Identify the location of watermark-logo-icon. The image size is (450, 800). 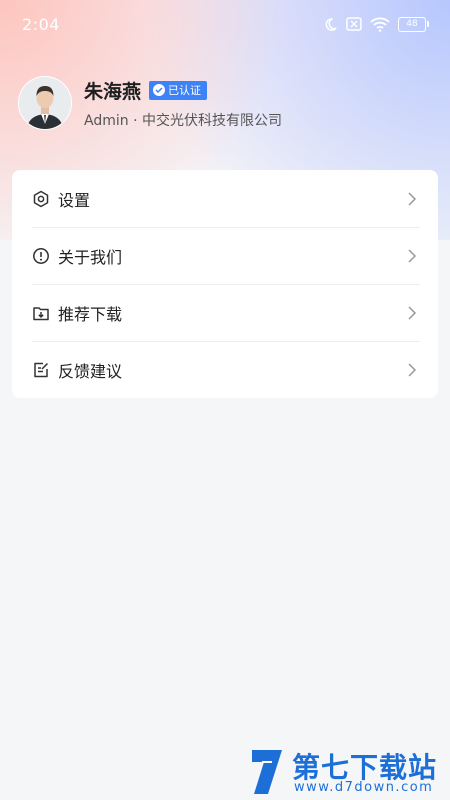
(267, 772).